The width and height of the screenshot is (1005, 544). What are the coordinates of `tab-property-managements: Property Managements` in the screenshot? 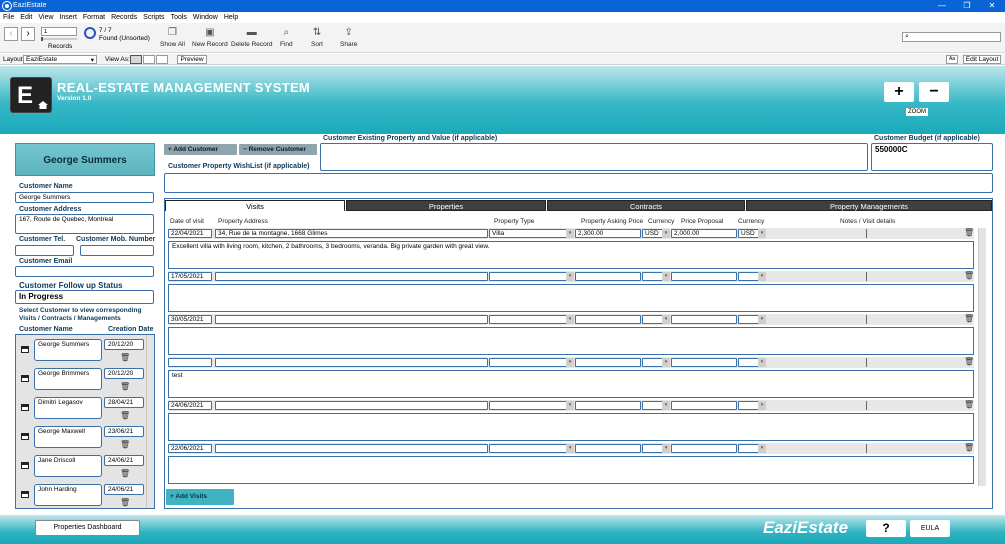 It's located at (869, 205).